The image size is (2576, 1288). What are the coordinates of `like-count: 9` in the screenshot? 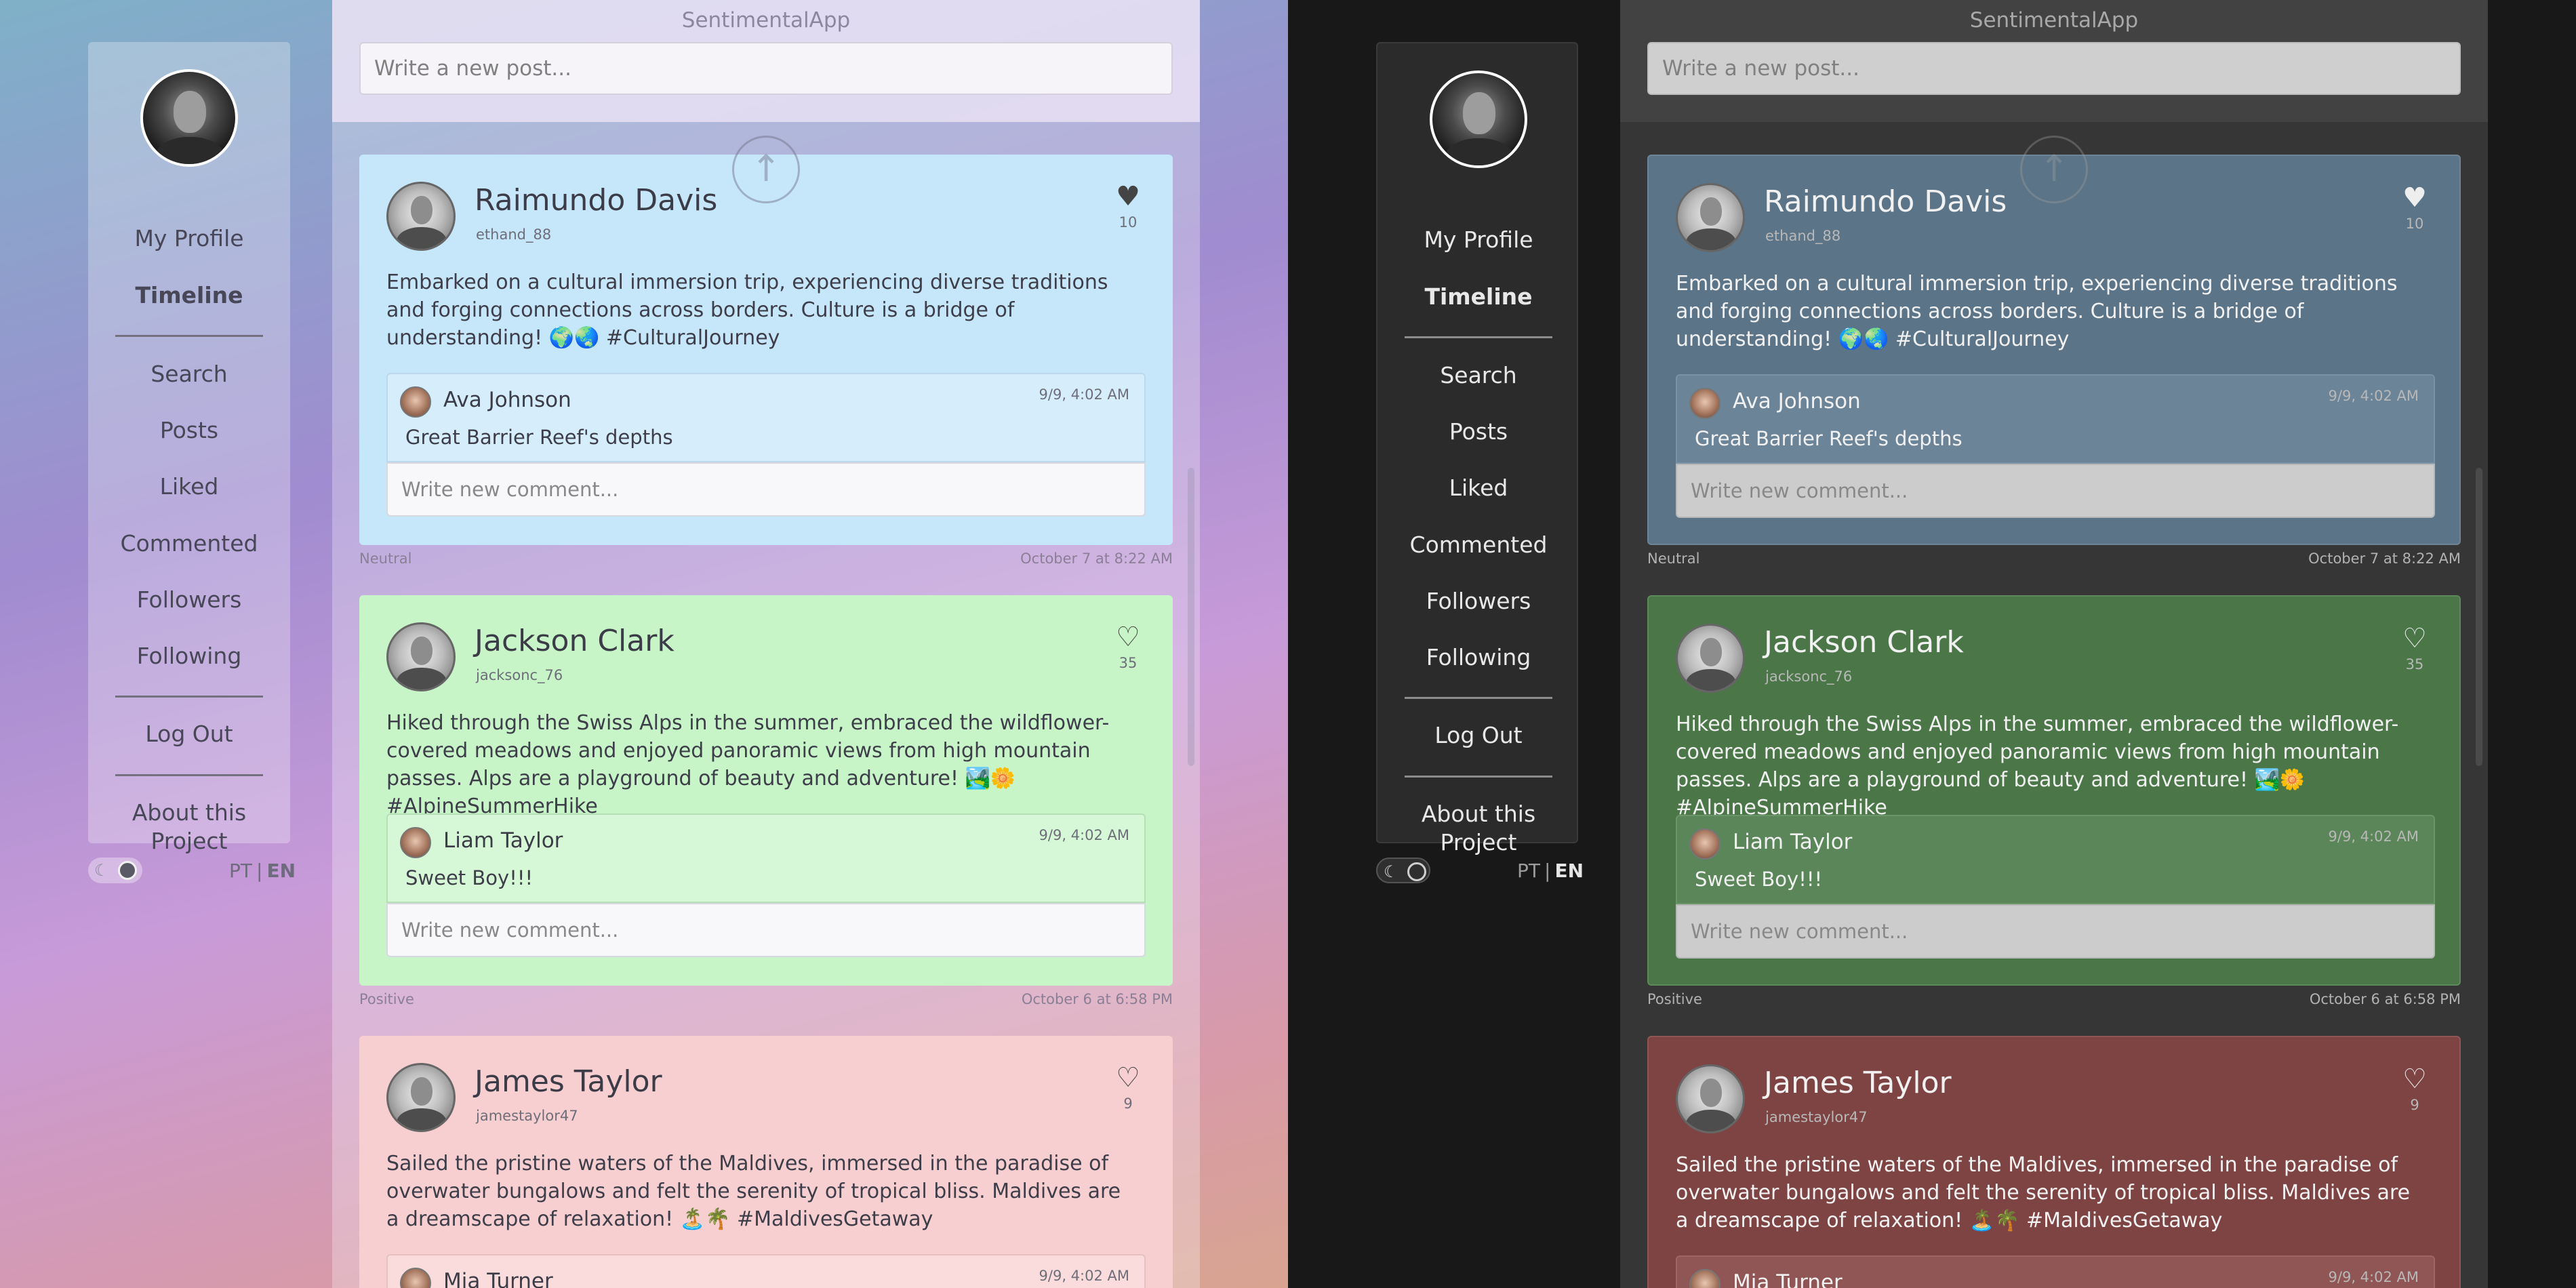 It's located at (2414, 1105).